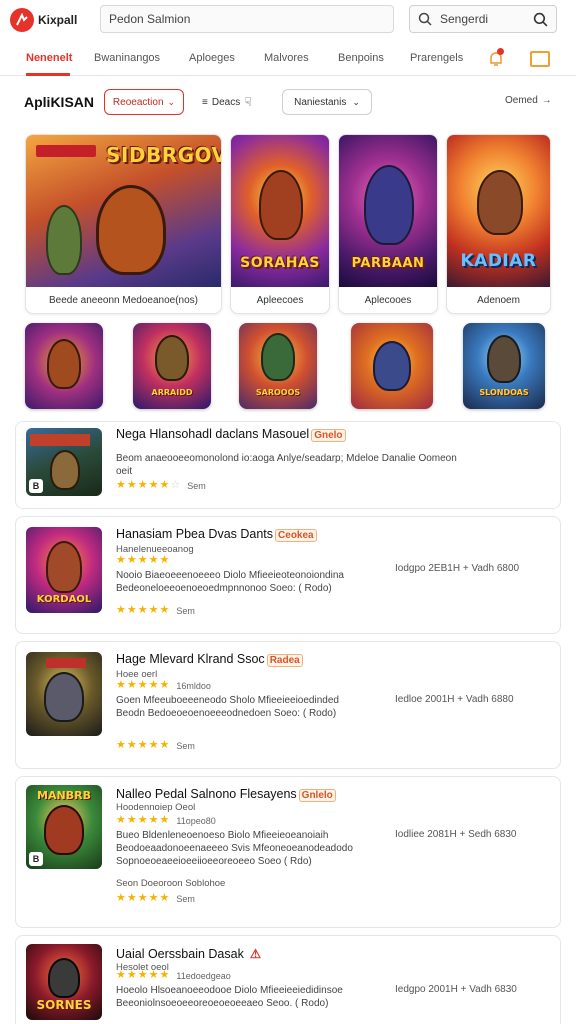  I want to click on filter-option-label: Deacs, so click(226, 102).